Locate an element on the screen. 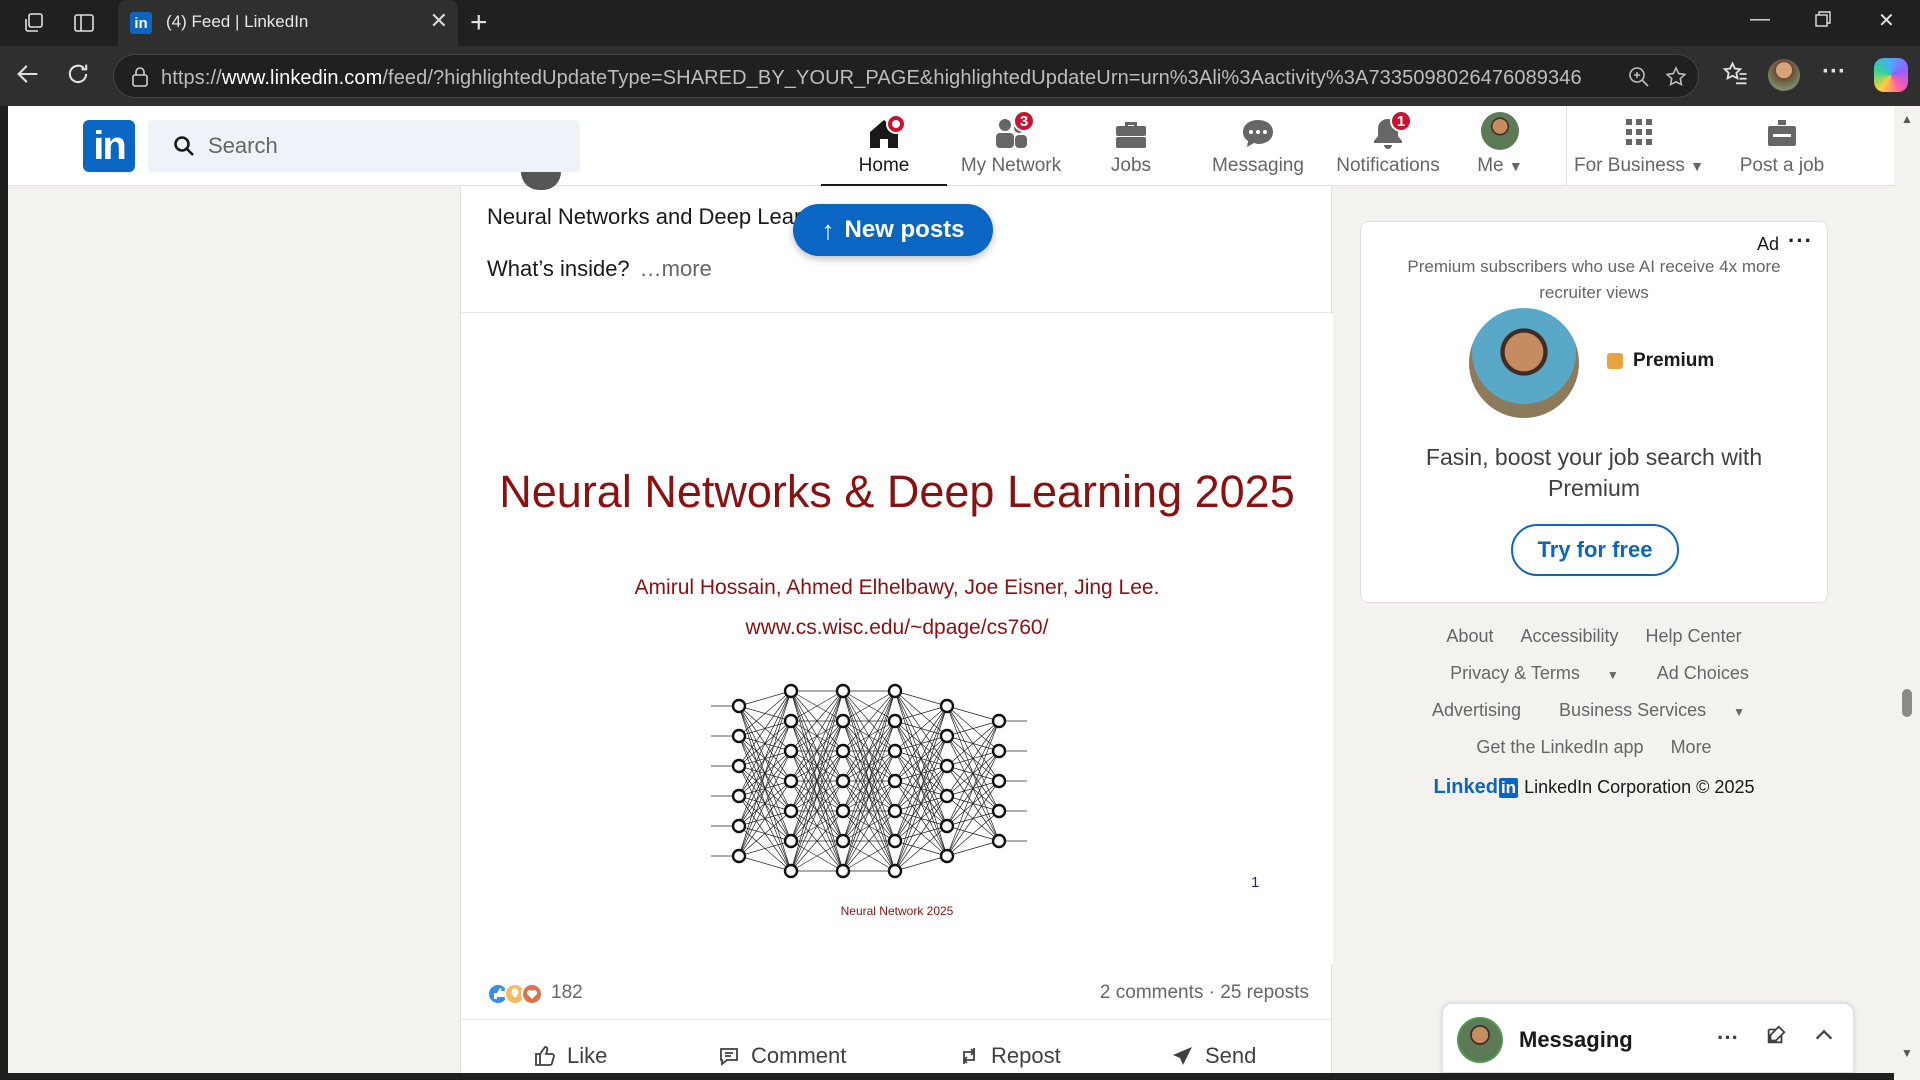  nav-notifications: 1 Notifications is located at coordinates (1388, 146).